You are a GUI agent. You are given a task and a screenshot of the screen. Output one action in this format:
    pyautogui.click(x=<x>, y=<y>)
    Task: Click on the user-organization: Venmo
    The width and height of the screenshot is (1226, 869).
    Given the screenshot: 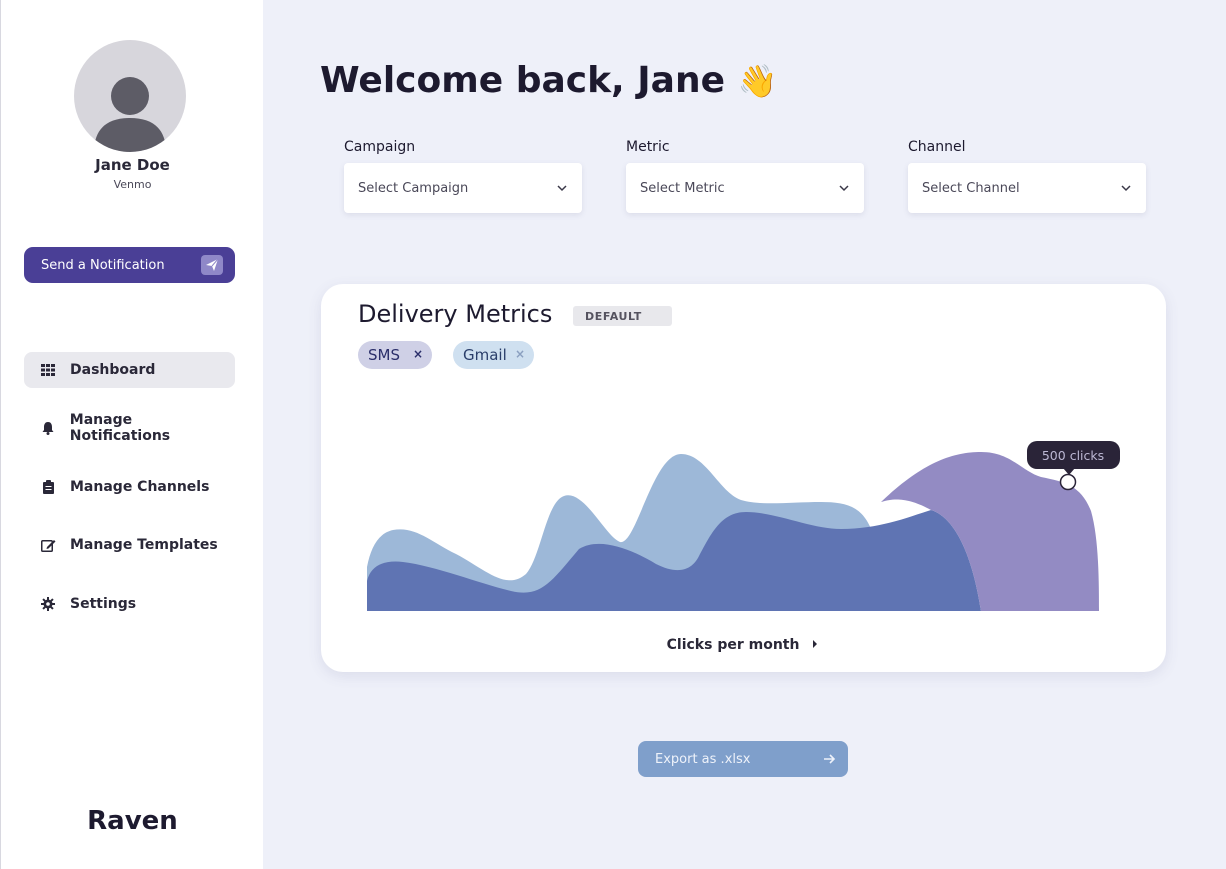 What is the action you would take?
    pyautogui.click(x=132, y=184)
    